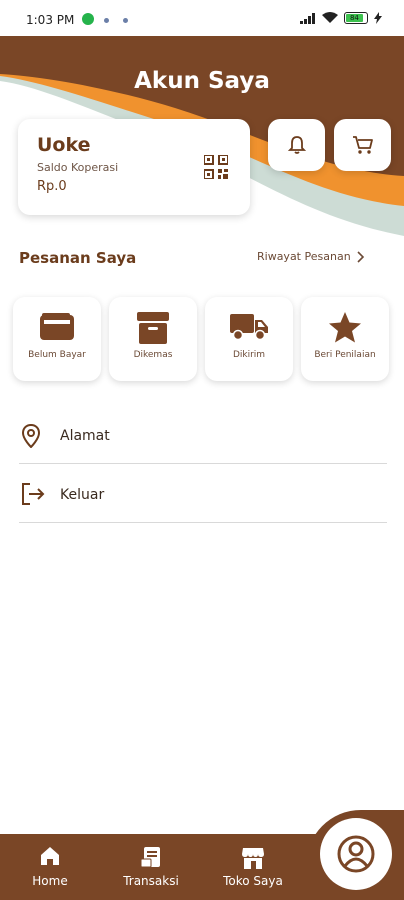 This screenshot has height=900, width=404. Describe the element at coordinates (57, 326) in the screenshot. I see `wallet-icon` at that location.